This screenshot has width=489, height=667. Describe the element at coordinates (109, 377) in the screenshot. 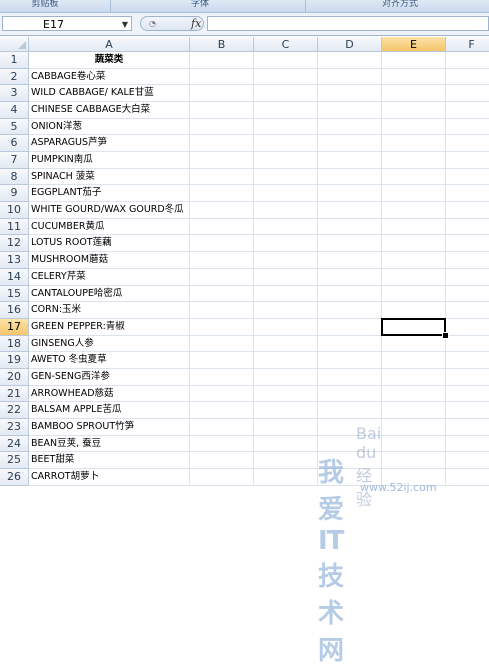

I see `cell-a: GEN-SENG西洋参` at that location.